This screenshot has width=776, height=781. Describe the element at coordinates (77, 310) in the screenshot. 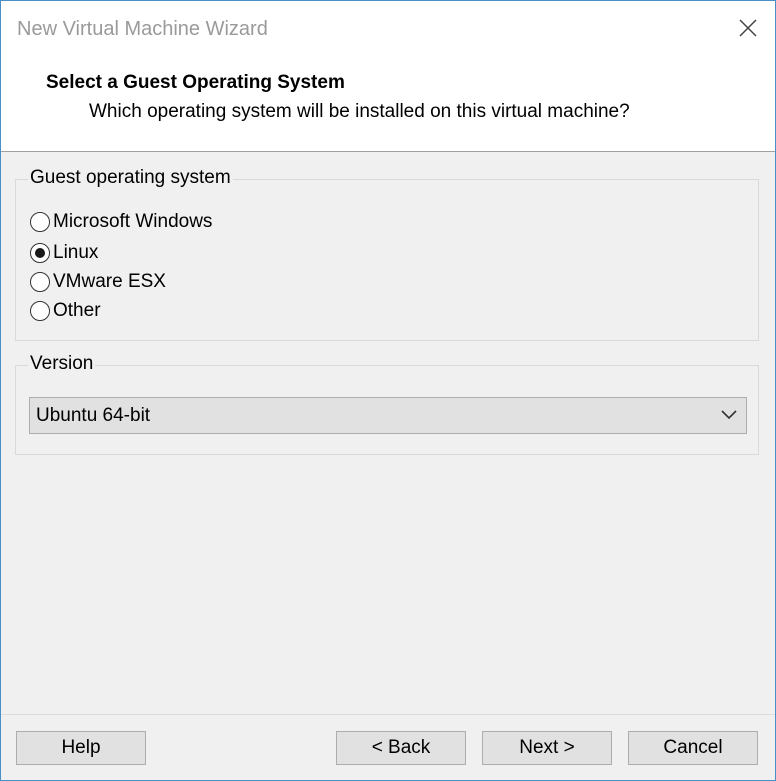

I see `radio-label: Other` at that location.